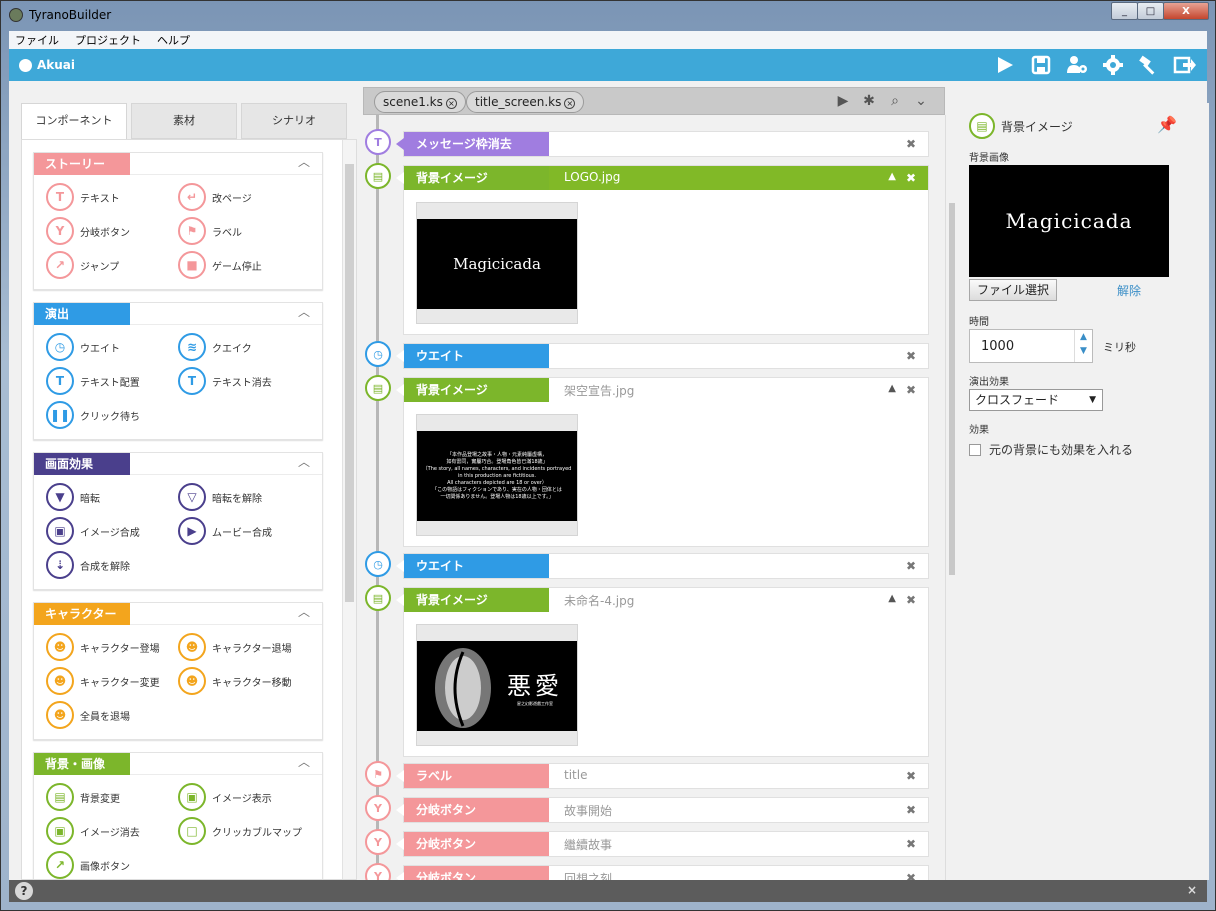 This screenshot has height=911, width=1216. What do you see at coordinates (88, 865) in the screenshot?
I see `component-image-button: ↗ 画像ボタン` at bounding box center [88, 865].